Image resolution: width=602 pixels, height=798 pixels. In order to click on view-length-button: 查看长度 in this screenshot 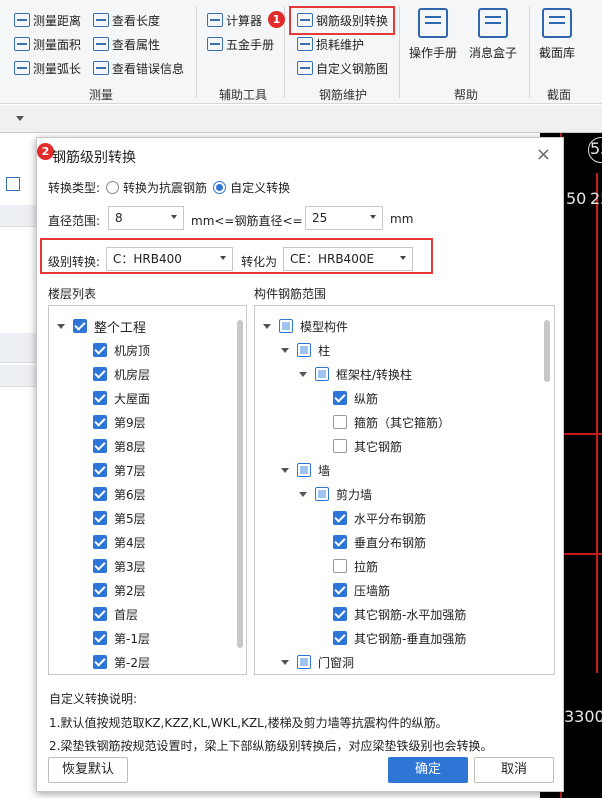, I will do `click(126, 20)`.